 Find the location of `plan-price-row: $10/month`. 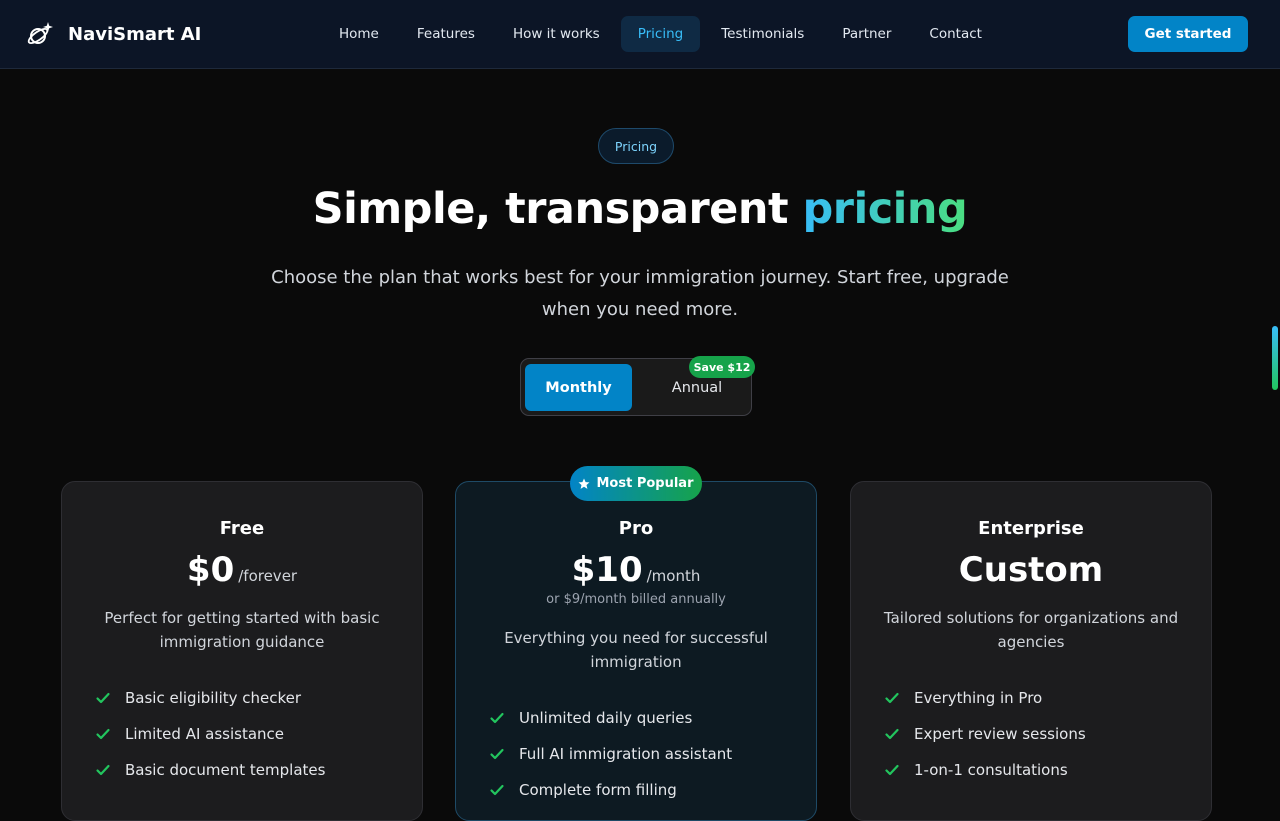

plan-price-row: $10/month is located at coordinates (636, 570).